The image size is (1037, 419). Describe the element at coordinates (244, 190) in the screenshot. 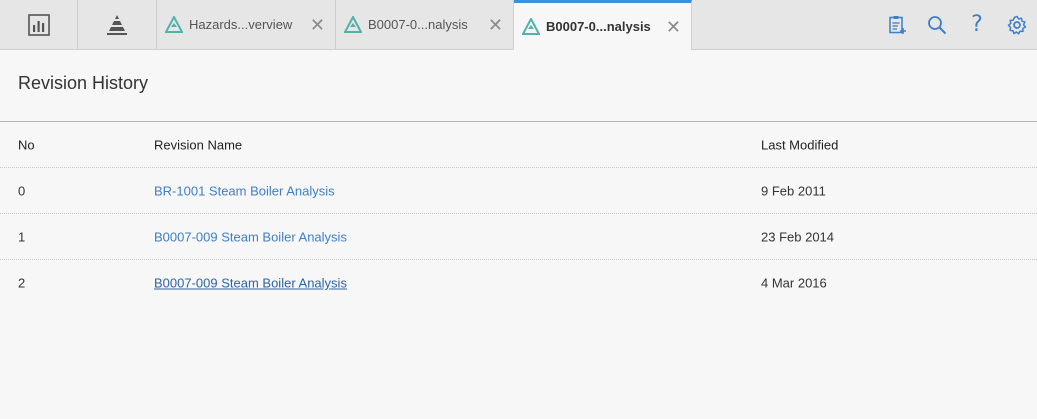

I see `revision-name-link: BR-1001 Steam Boiler Analysis` at that location.